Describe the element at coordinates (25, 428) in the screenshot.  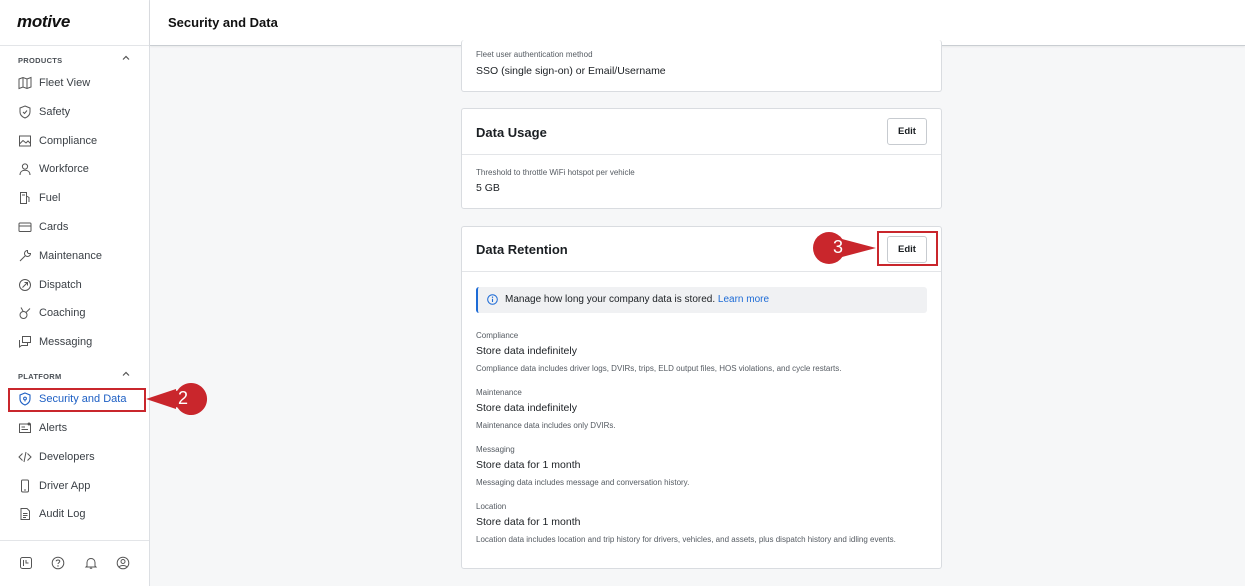
I see `alert-icon` at that location.